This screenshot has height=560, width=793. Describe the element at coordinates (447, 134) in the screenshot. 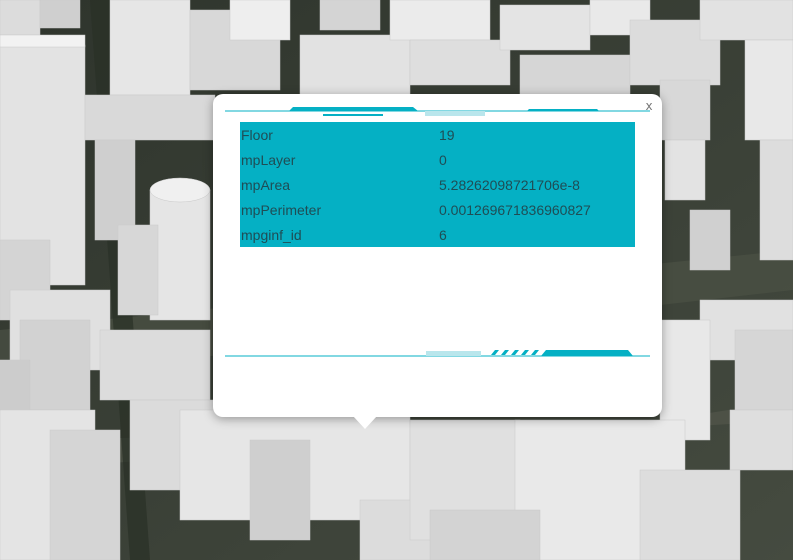

I see `attribute-value: 19` at that location.